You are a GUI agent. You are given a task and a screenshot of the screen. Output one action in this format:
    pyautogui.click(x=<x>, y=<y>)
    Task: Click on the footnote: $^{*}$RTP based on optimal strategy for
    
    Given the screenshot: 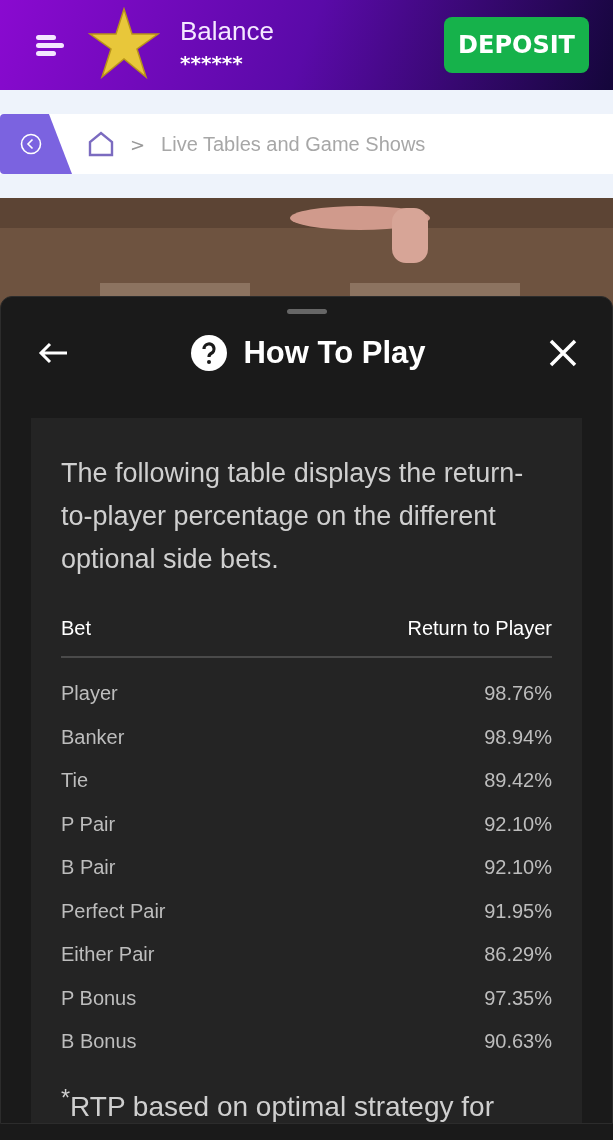 What is the action you would take?
    pyautogui.click(x=278, y=1104)
    